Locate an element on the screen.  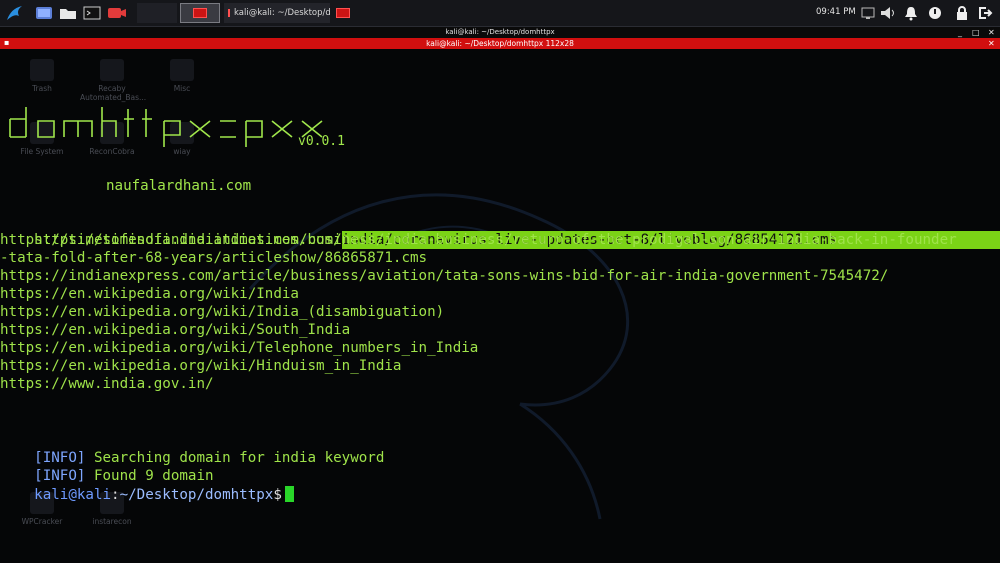
close-button: ✕ is located at coordinates (991, 32).